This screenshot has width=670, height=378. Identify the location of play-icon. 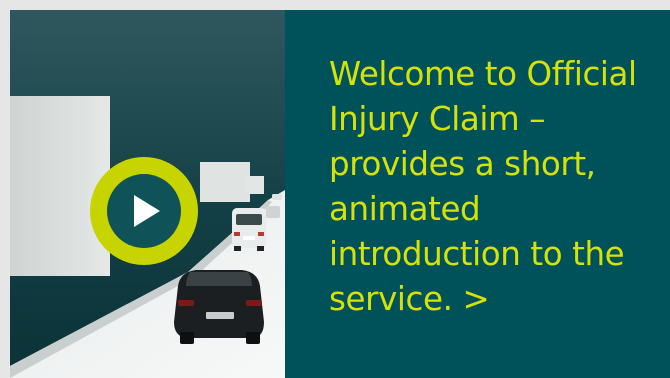
(147, 211).